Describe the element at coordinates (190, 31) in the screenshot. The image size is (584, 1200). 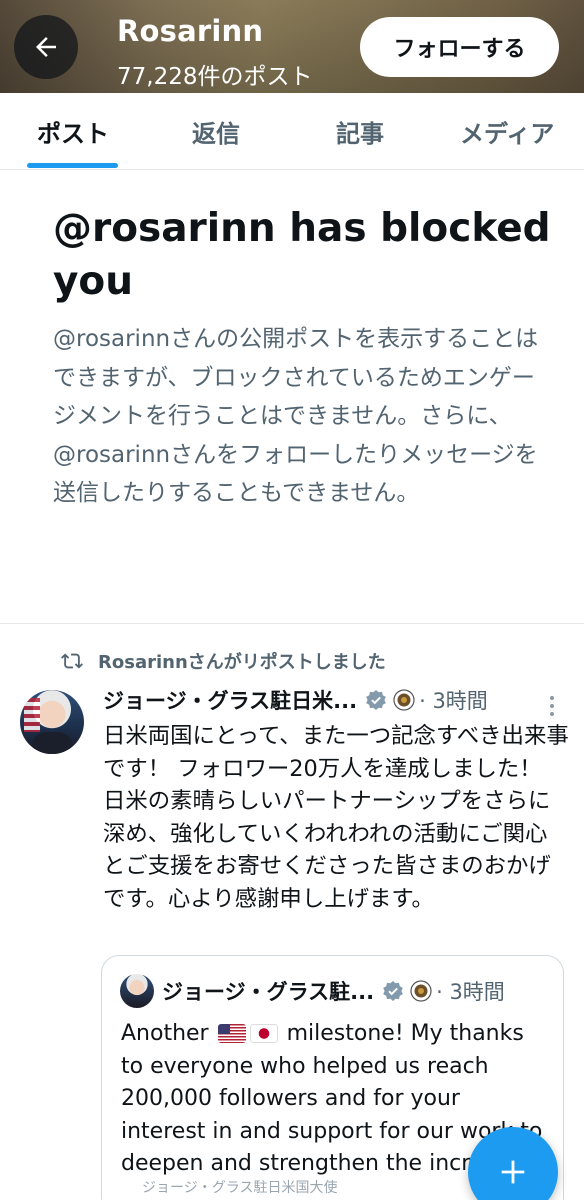
I see `profile-name: Rosarinn` at that location.